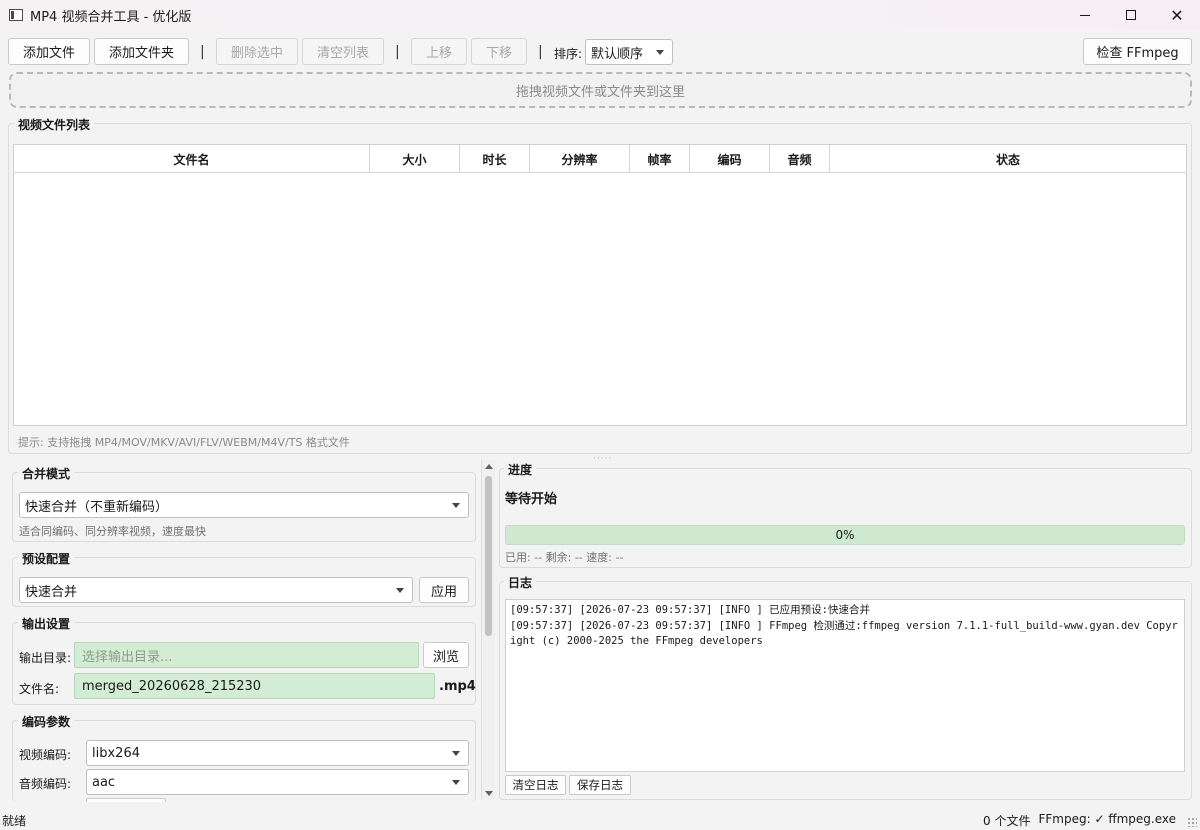 The width and height of the screenshot is (1200, 830). What do you see at coordinates (46, 473) in the screenshot?
I see `merge-mode-title: 合并模式` at bounding box center [46, 473].